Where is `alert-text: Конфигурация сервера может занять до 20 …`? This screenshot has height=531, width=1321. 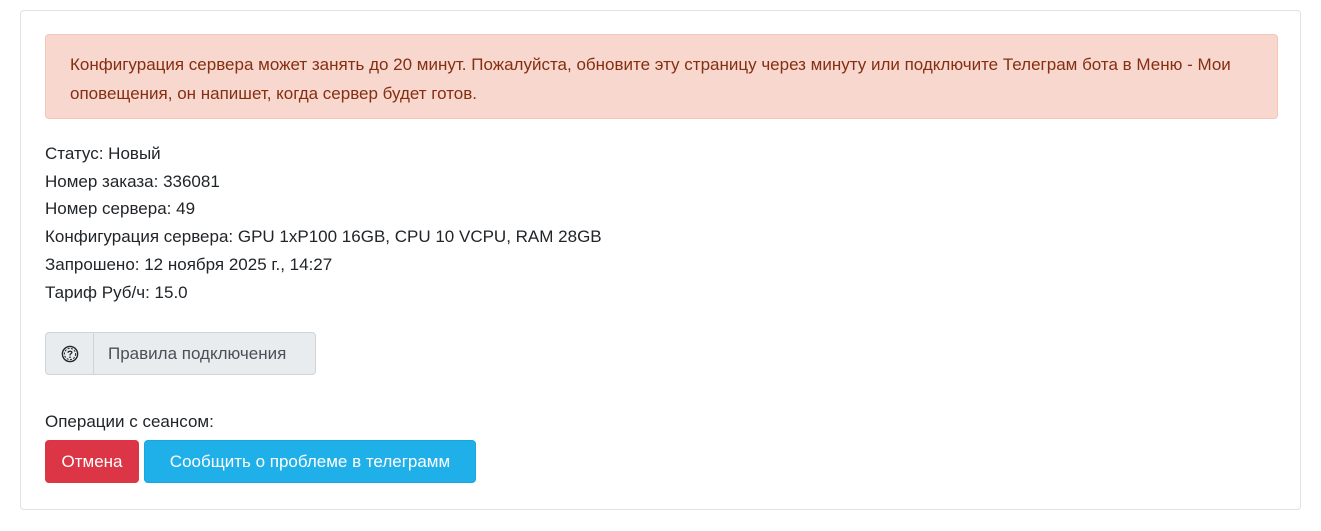
alert-text: Конфигурация сервера может занять до 20 … is located at coordinates (650, 79).